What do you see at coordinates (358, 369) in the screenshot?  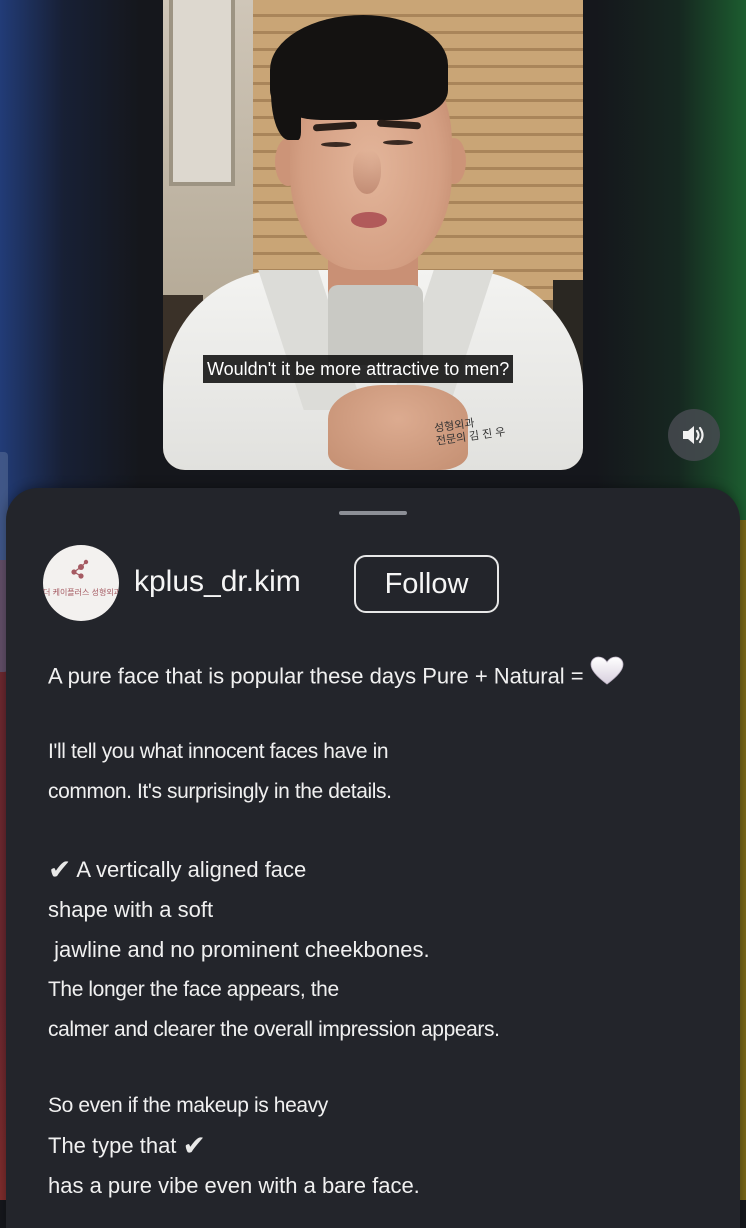 I see `video-subtitle: Wouldn't it be more attractive to men?` at bounding box center [358, 369].